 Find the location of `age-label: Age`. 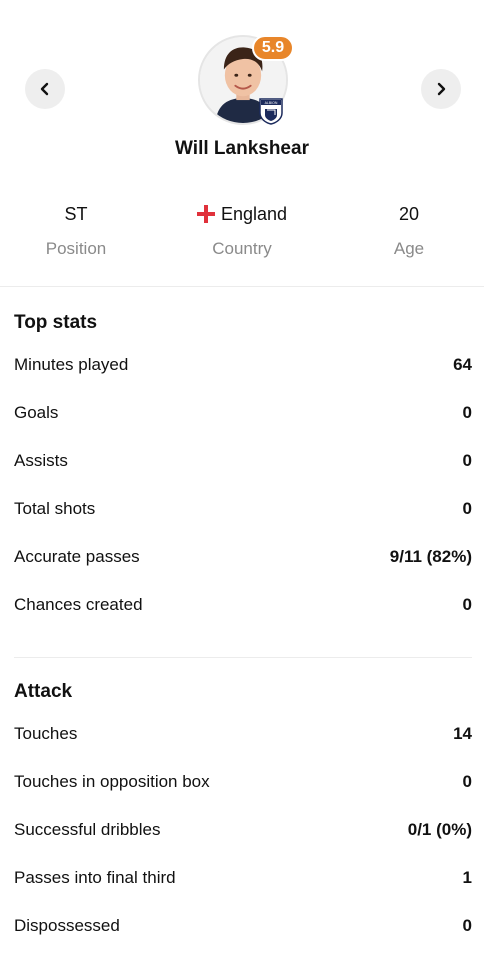

age-label: Age is located at coordinates (409, 248).